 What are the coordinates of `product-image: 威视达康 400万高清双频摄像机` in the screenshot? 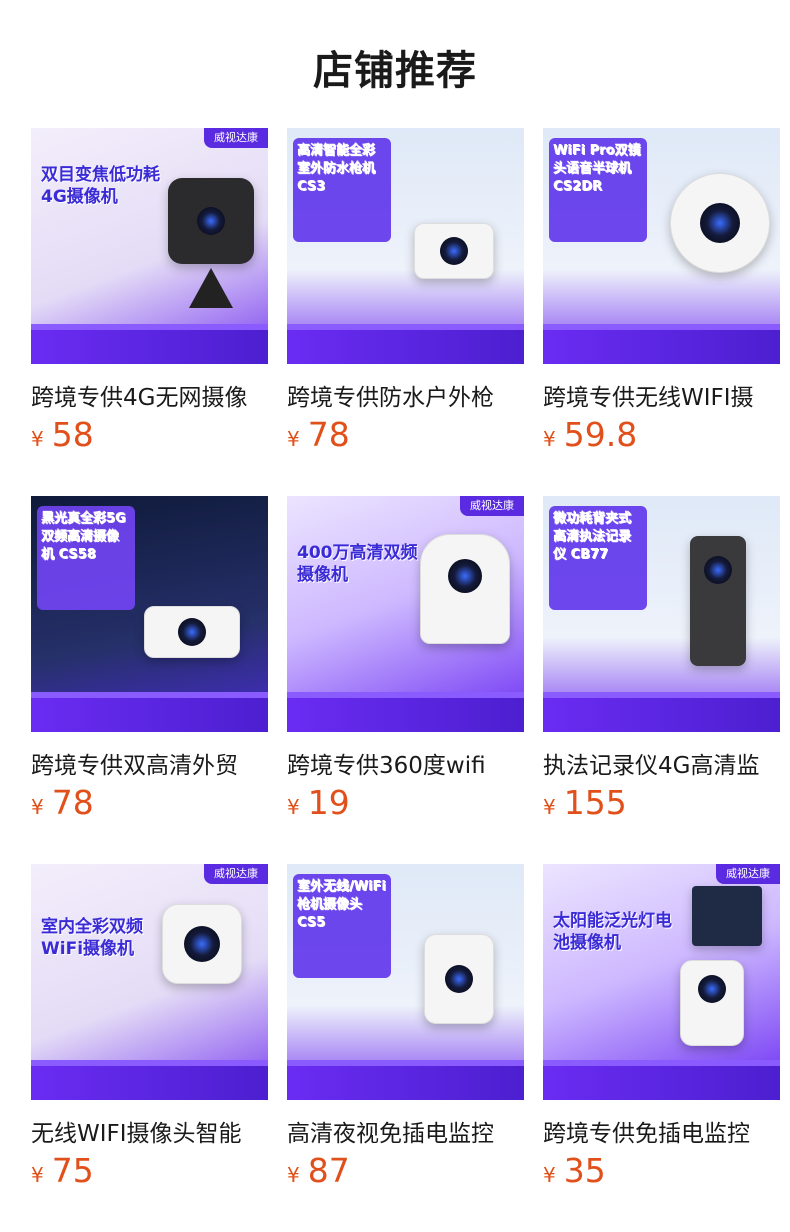 It's located at (405, 614).